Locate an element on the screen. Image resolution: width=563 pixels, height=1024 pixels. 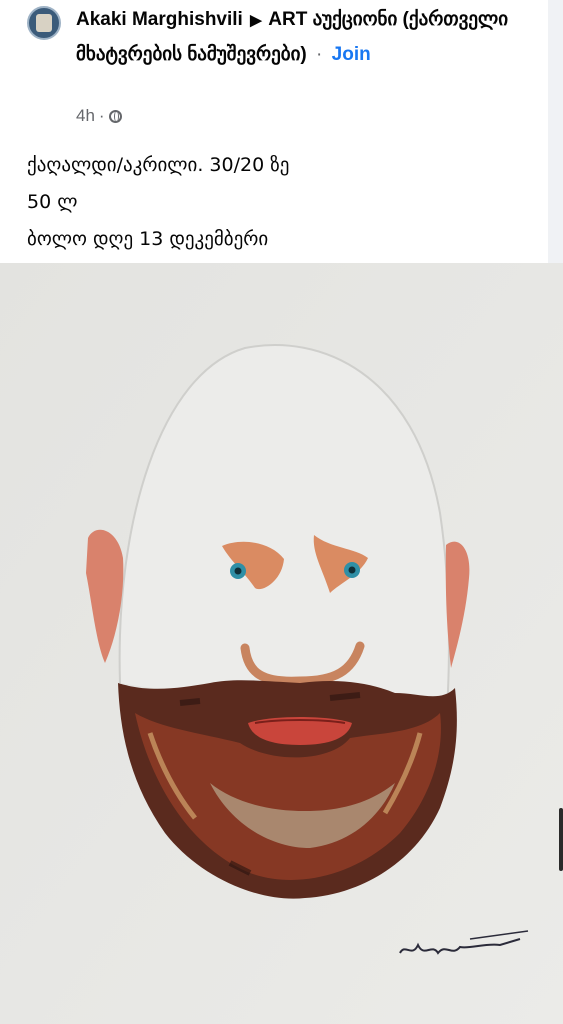
scroll-indicator is located at coordinates (561, 839).